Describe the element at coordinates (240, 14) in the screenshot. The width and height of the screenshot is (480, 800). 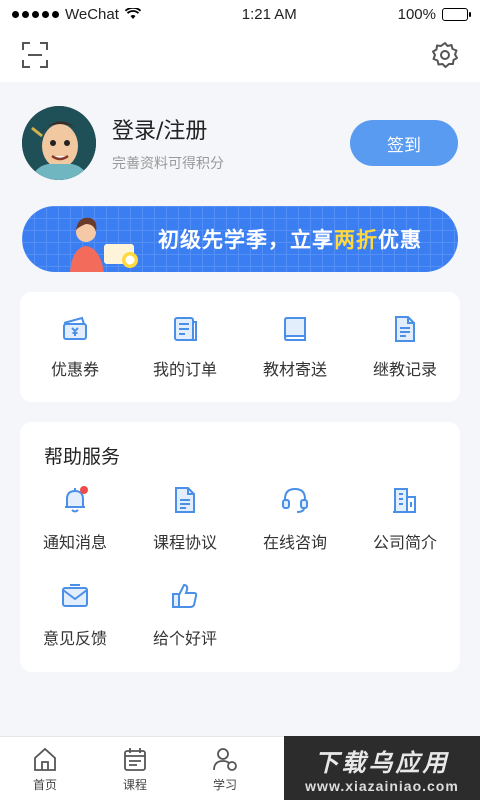
I see `status-bar: WeChat 1:21 AM 100%` at that location.